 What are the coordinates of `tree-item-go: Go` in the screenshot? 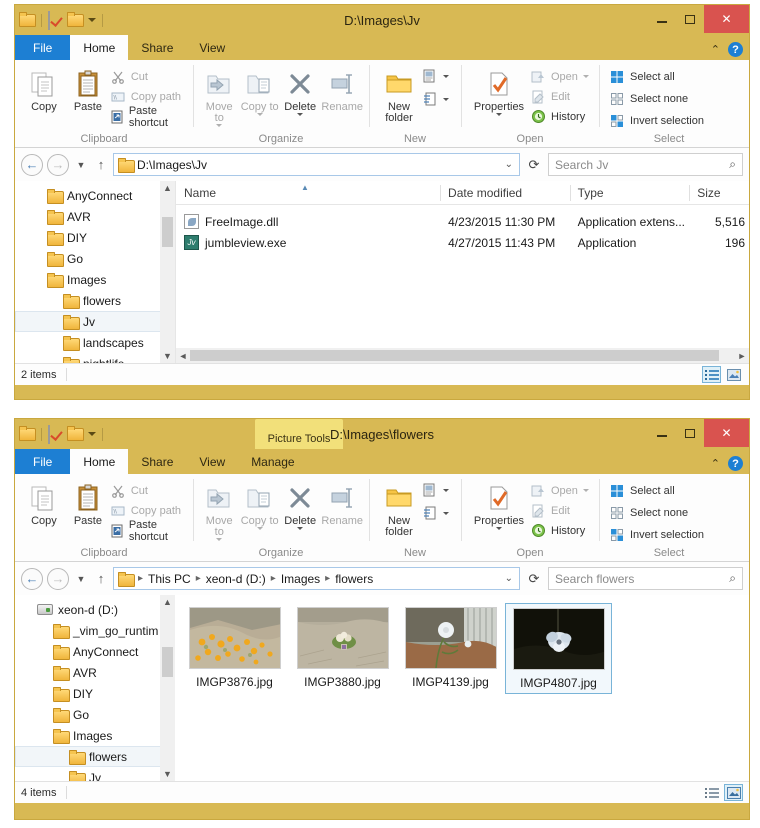 It's located at (95, 258).